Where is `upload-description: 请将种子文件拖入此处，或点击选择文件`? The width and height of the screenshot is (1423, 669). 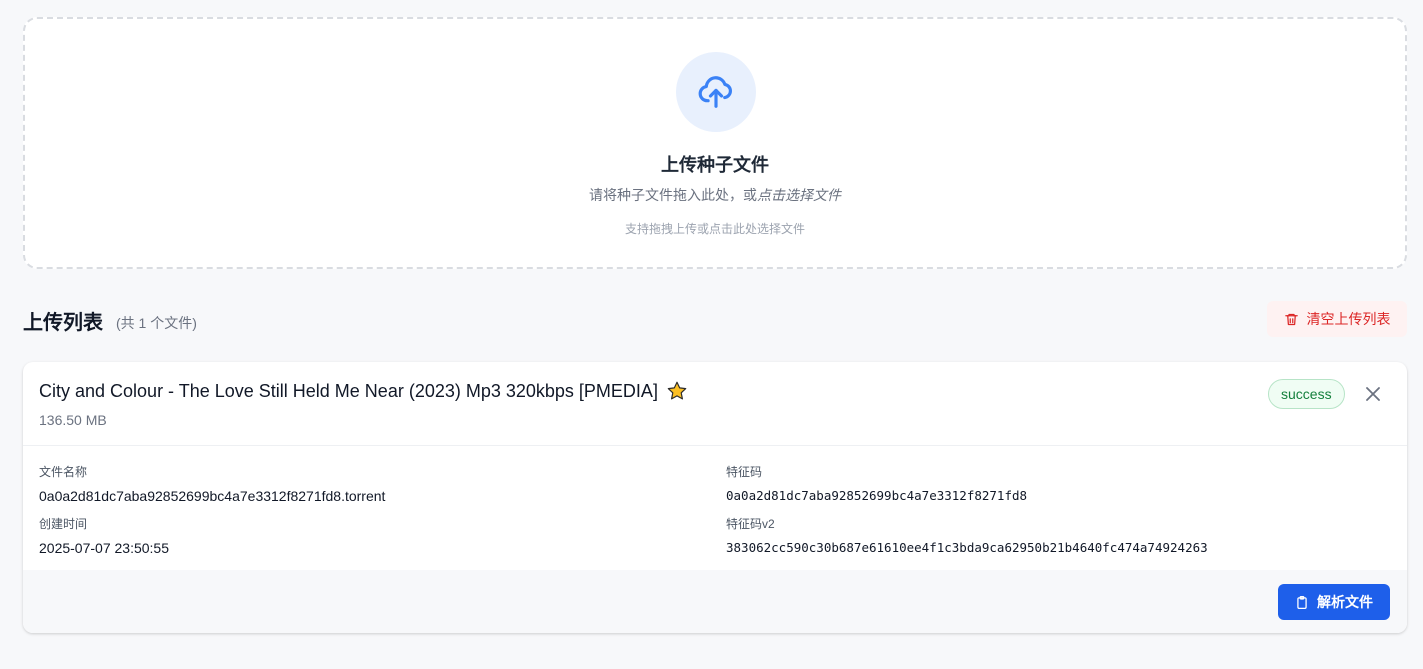 upload-description: 请将种子文件拖入此处，或点击选择文件 is located at coordinates (715, 195).